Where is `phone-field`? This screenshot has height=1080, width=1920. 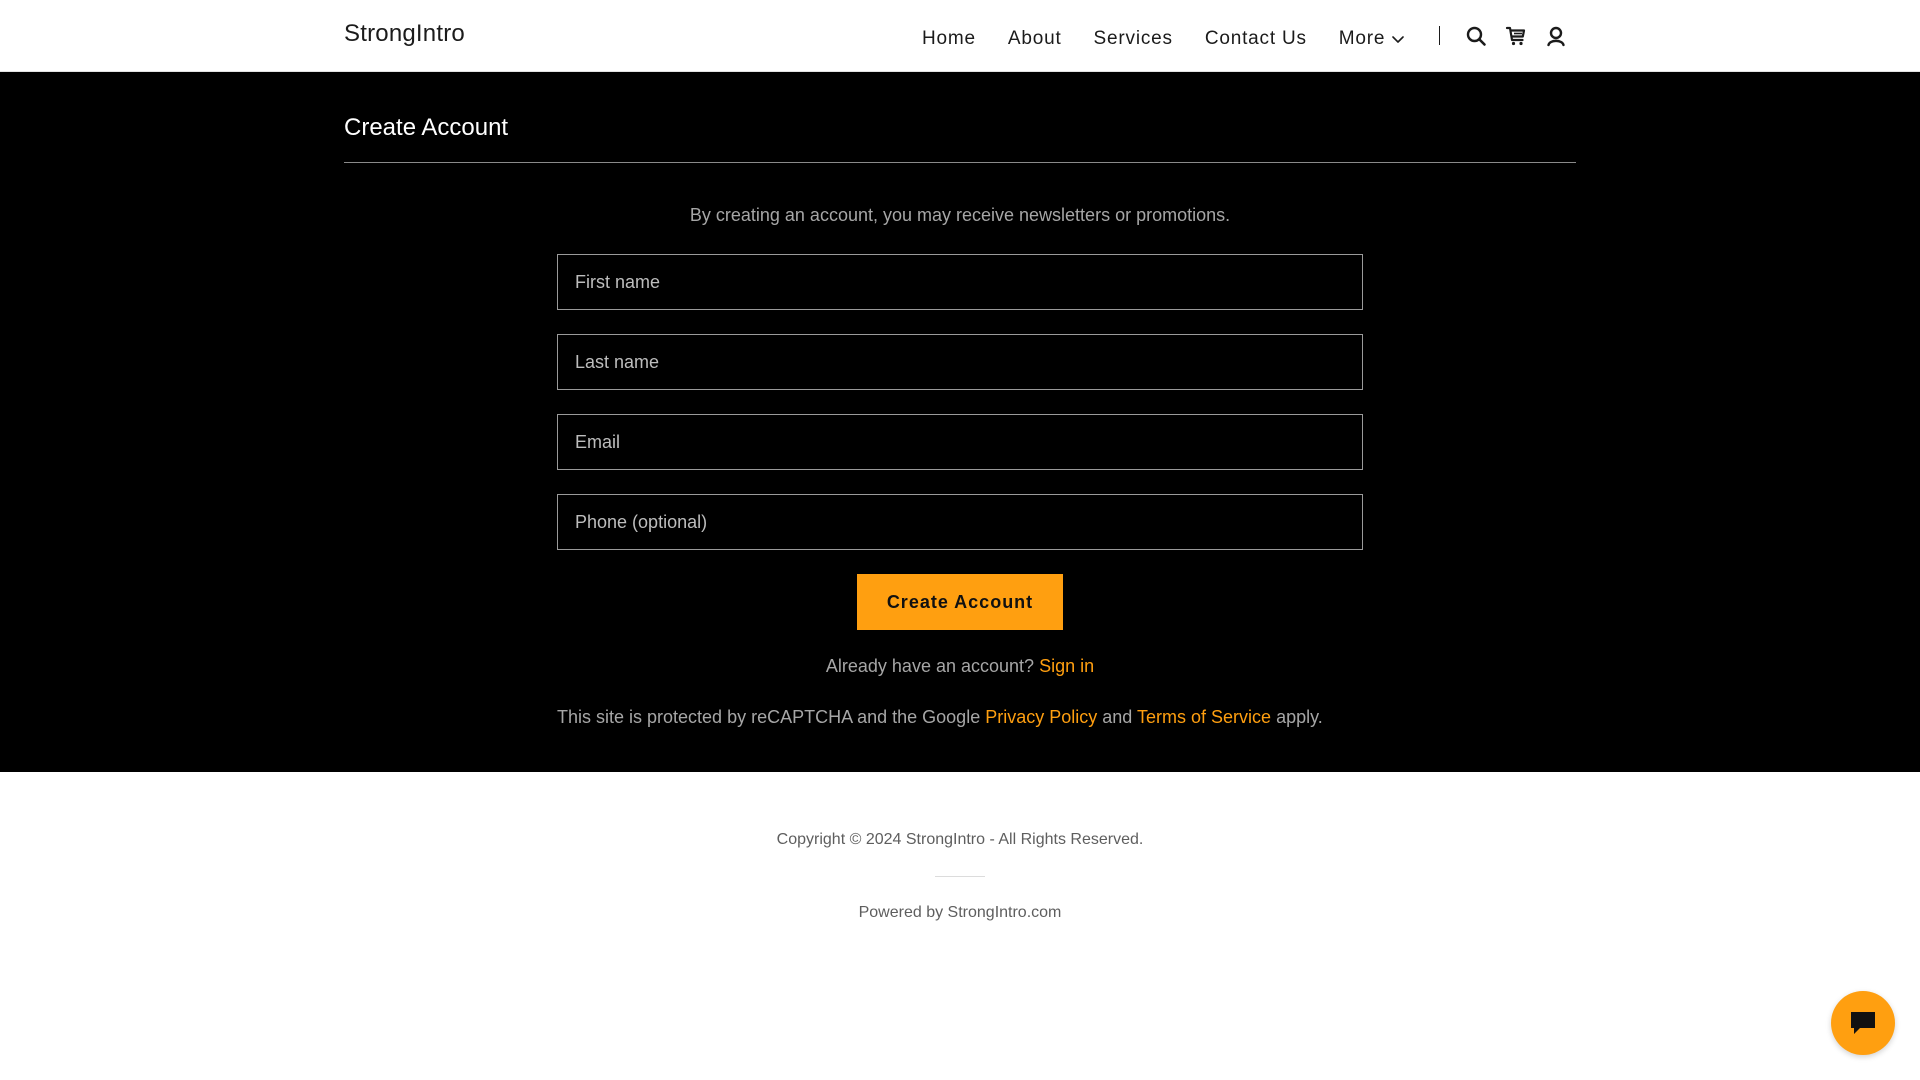
phone-field is located at coordinates (960, 522).